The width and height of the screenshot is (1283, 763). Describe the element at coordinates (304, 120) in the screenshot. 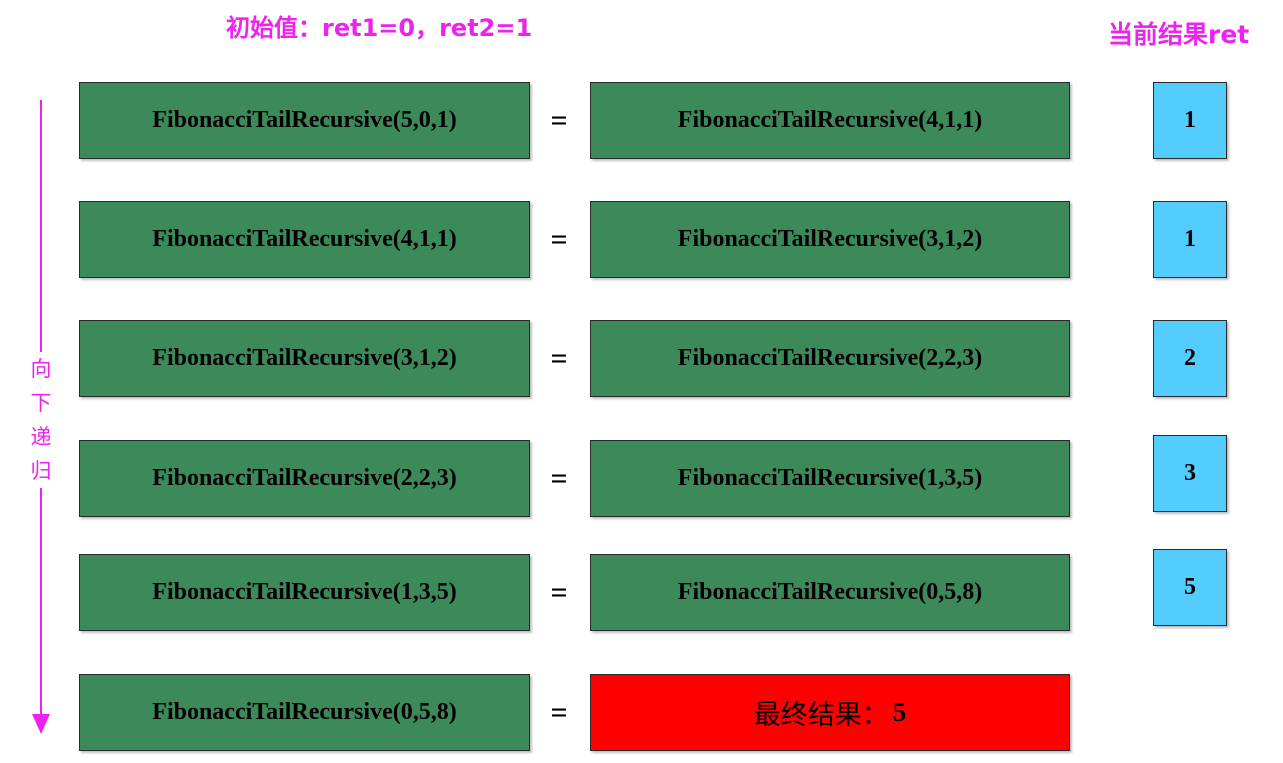

I see `call-box-left: FibonacciTailRecursive(5,0,1)` at that location.